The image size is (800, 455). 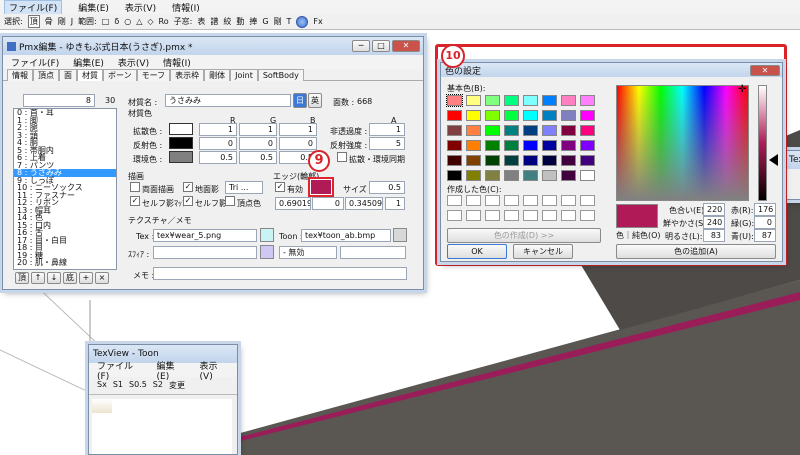 What do you see at coordinates (201, 21) in the screenshot?
I see `tool-table: 表` at bounding box center [201, 21].